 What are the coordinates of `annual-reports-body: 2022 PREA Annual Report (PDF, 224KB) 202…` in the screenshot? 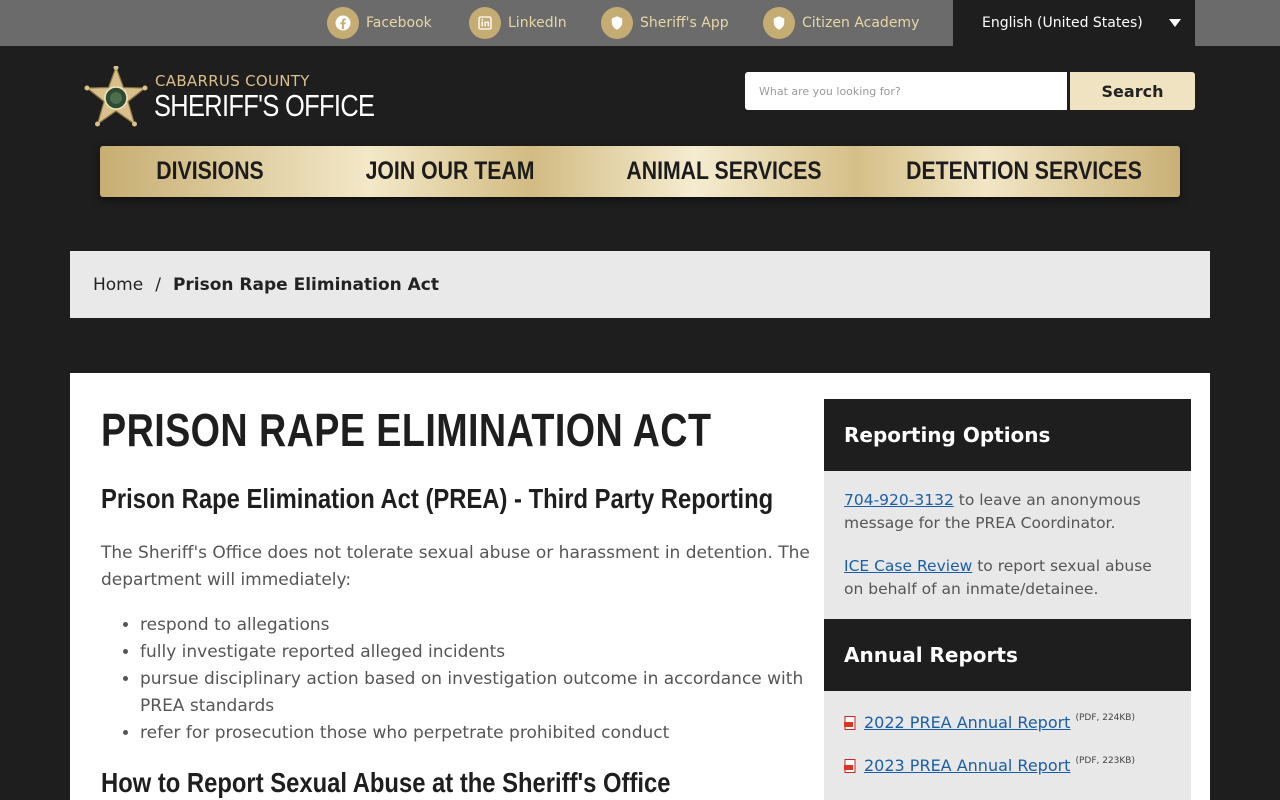 It's located at (1007, 745).